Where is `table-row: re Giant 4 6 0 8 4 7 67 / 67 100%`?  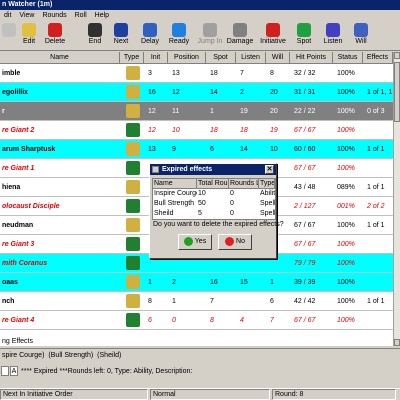
table-row: re Giant 4 6 0 8 4 7 67 / 67 100% is located at coordinates (196, 320).